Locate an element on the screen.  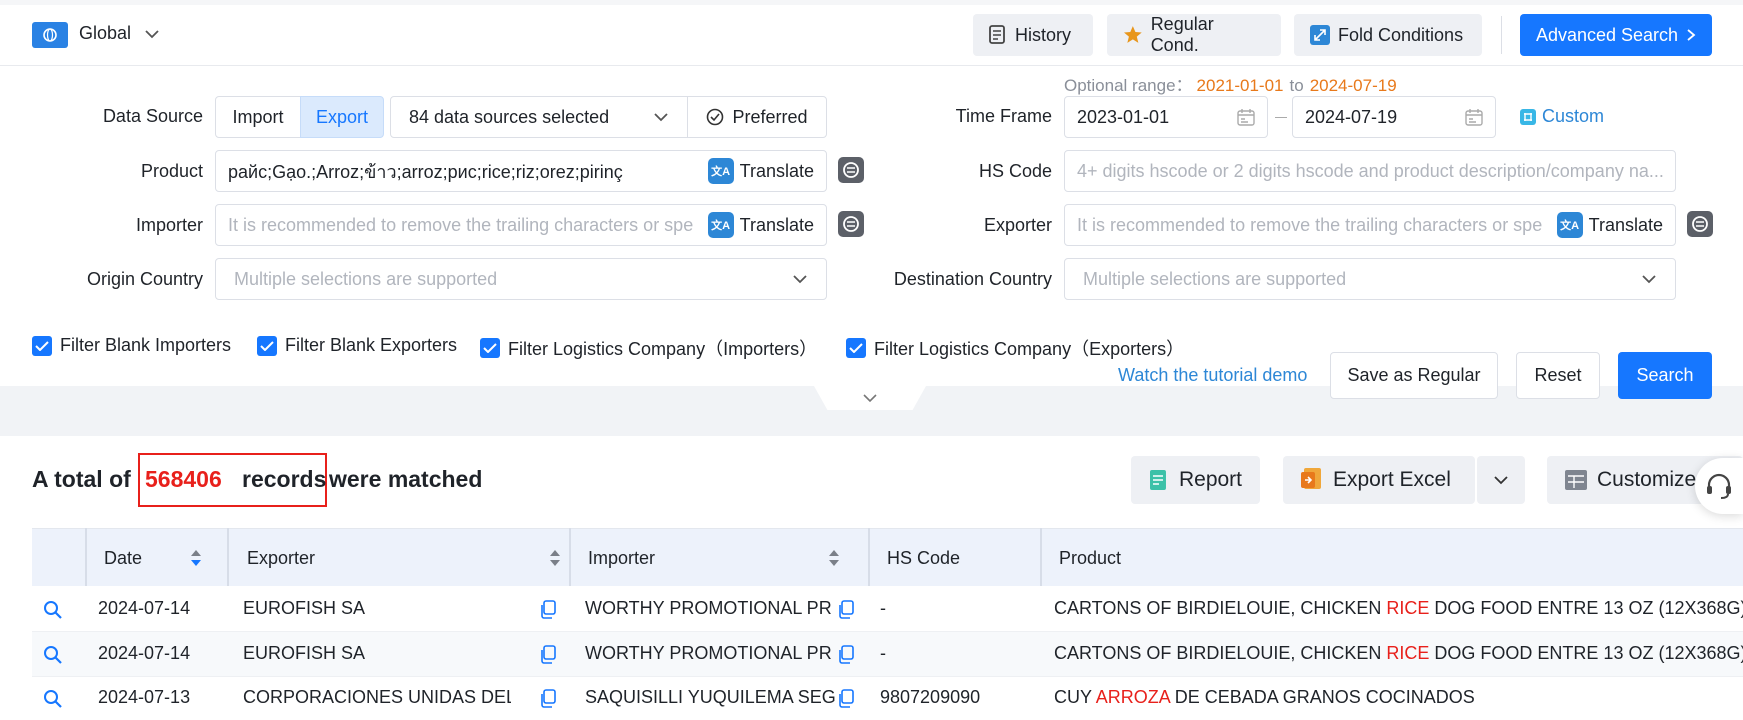
start-date-input: 2023-01-01 is located at coordinates (1166, 117).